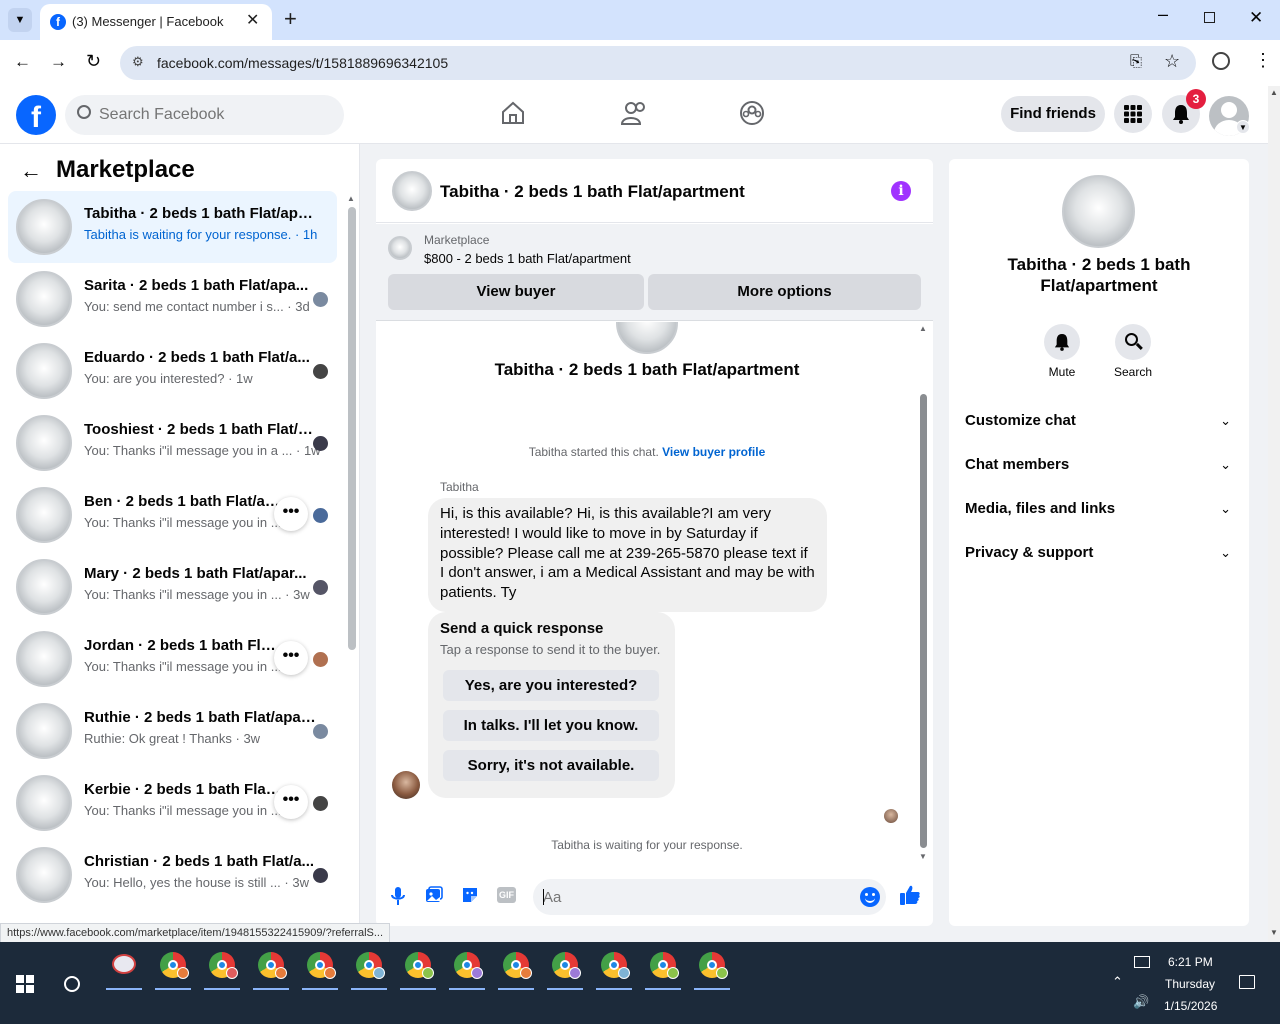 The height and width of the screenshot is (1024, 1280). Describe the element at coordinates (506, 895) in the screenshot. I see `gif-icon: GIF` at that location.